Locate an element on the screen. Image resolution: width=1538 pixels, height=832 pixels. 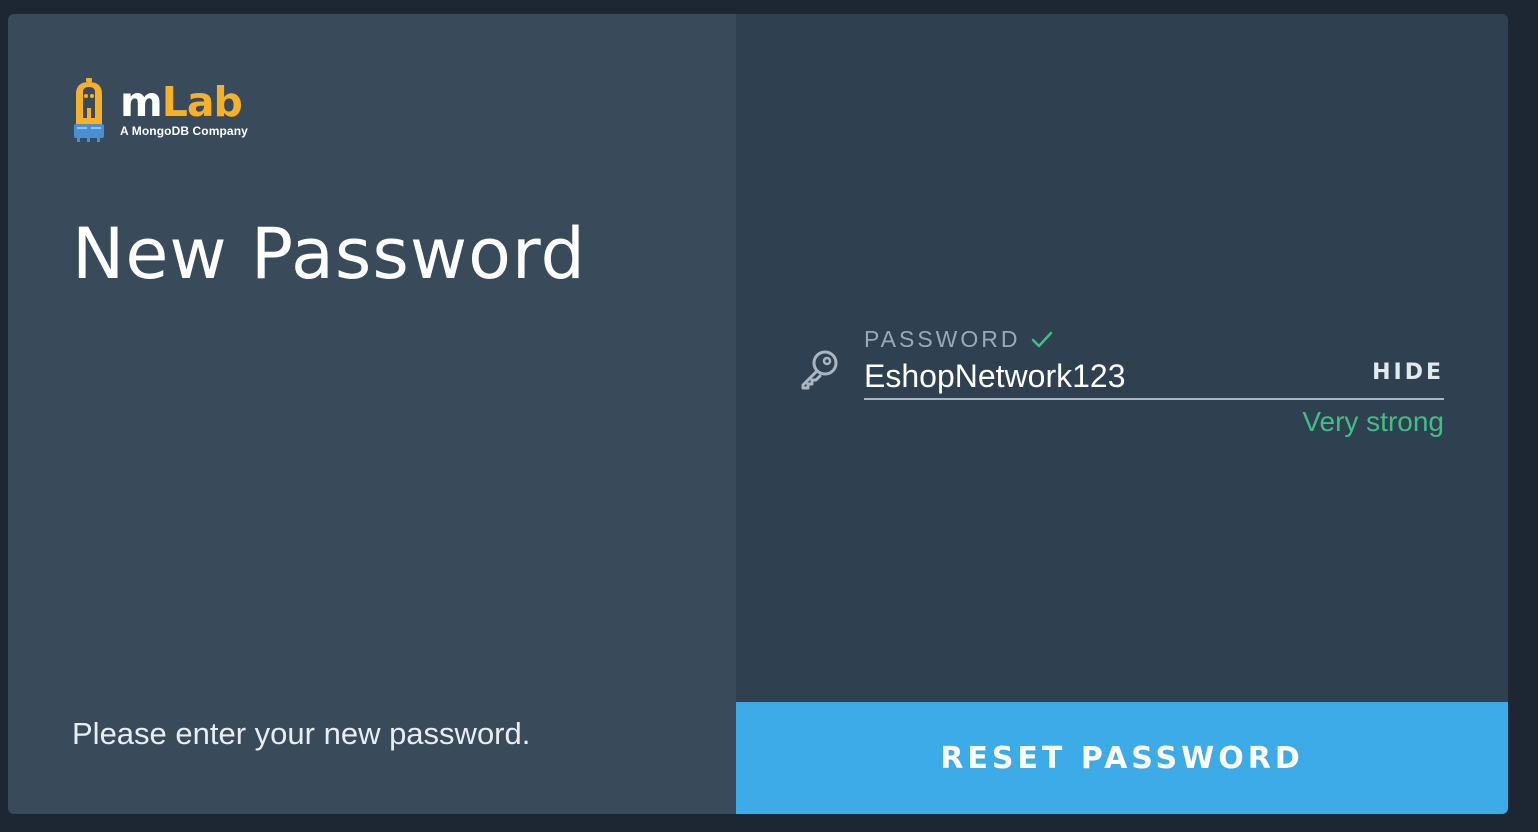
page-title: New Password is located at coordinates (329, 254).